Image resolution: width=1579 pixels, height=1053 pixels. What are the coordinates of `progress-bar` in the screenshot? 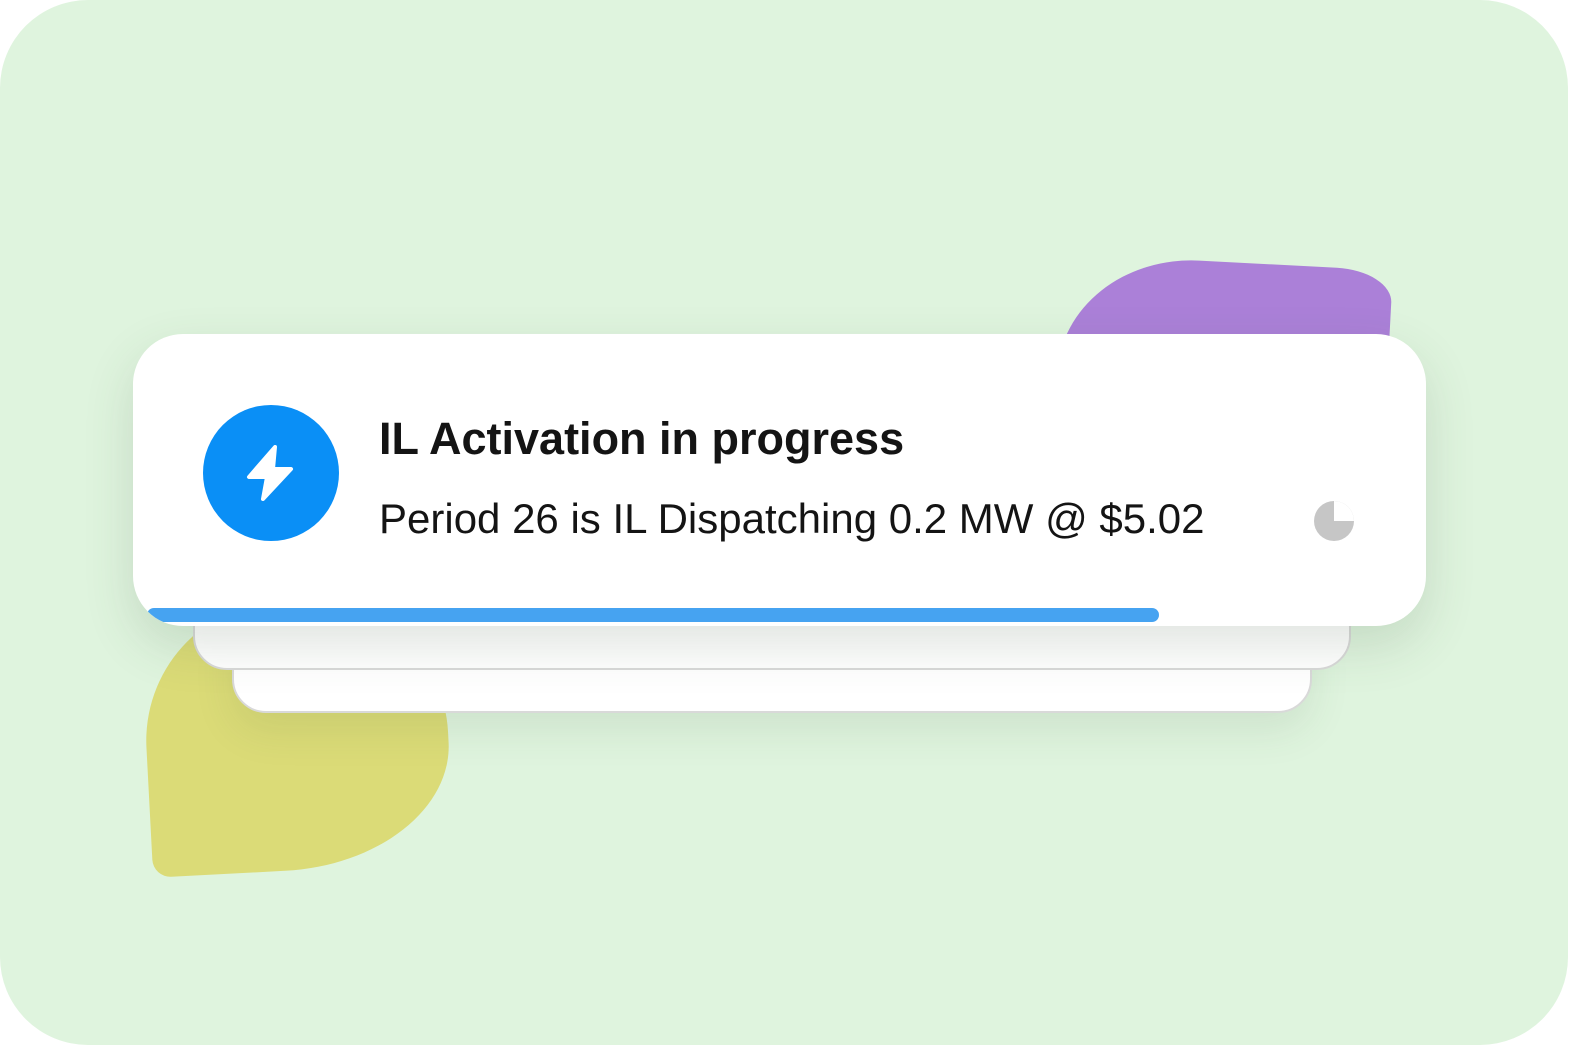 It's located at (653, 615).